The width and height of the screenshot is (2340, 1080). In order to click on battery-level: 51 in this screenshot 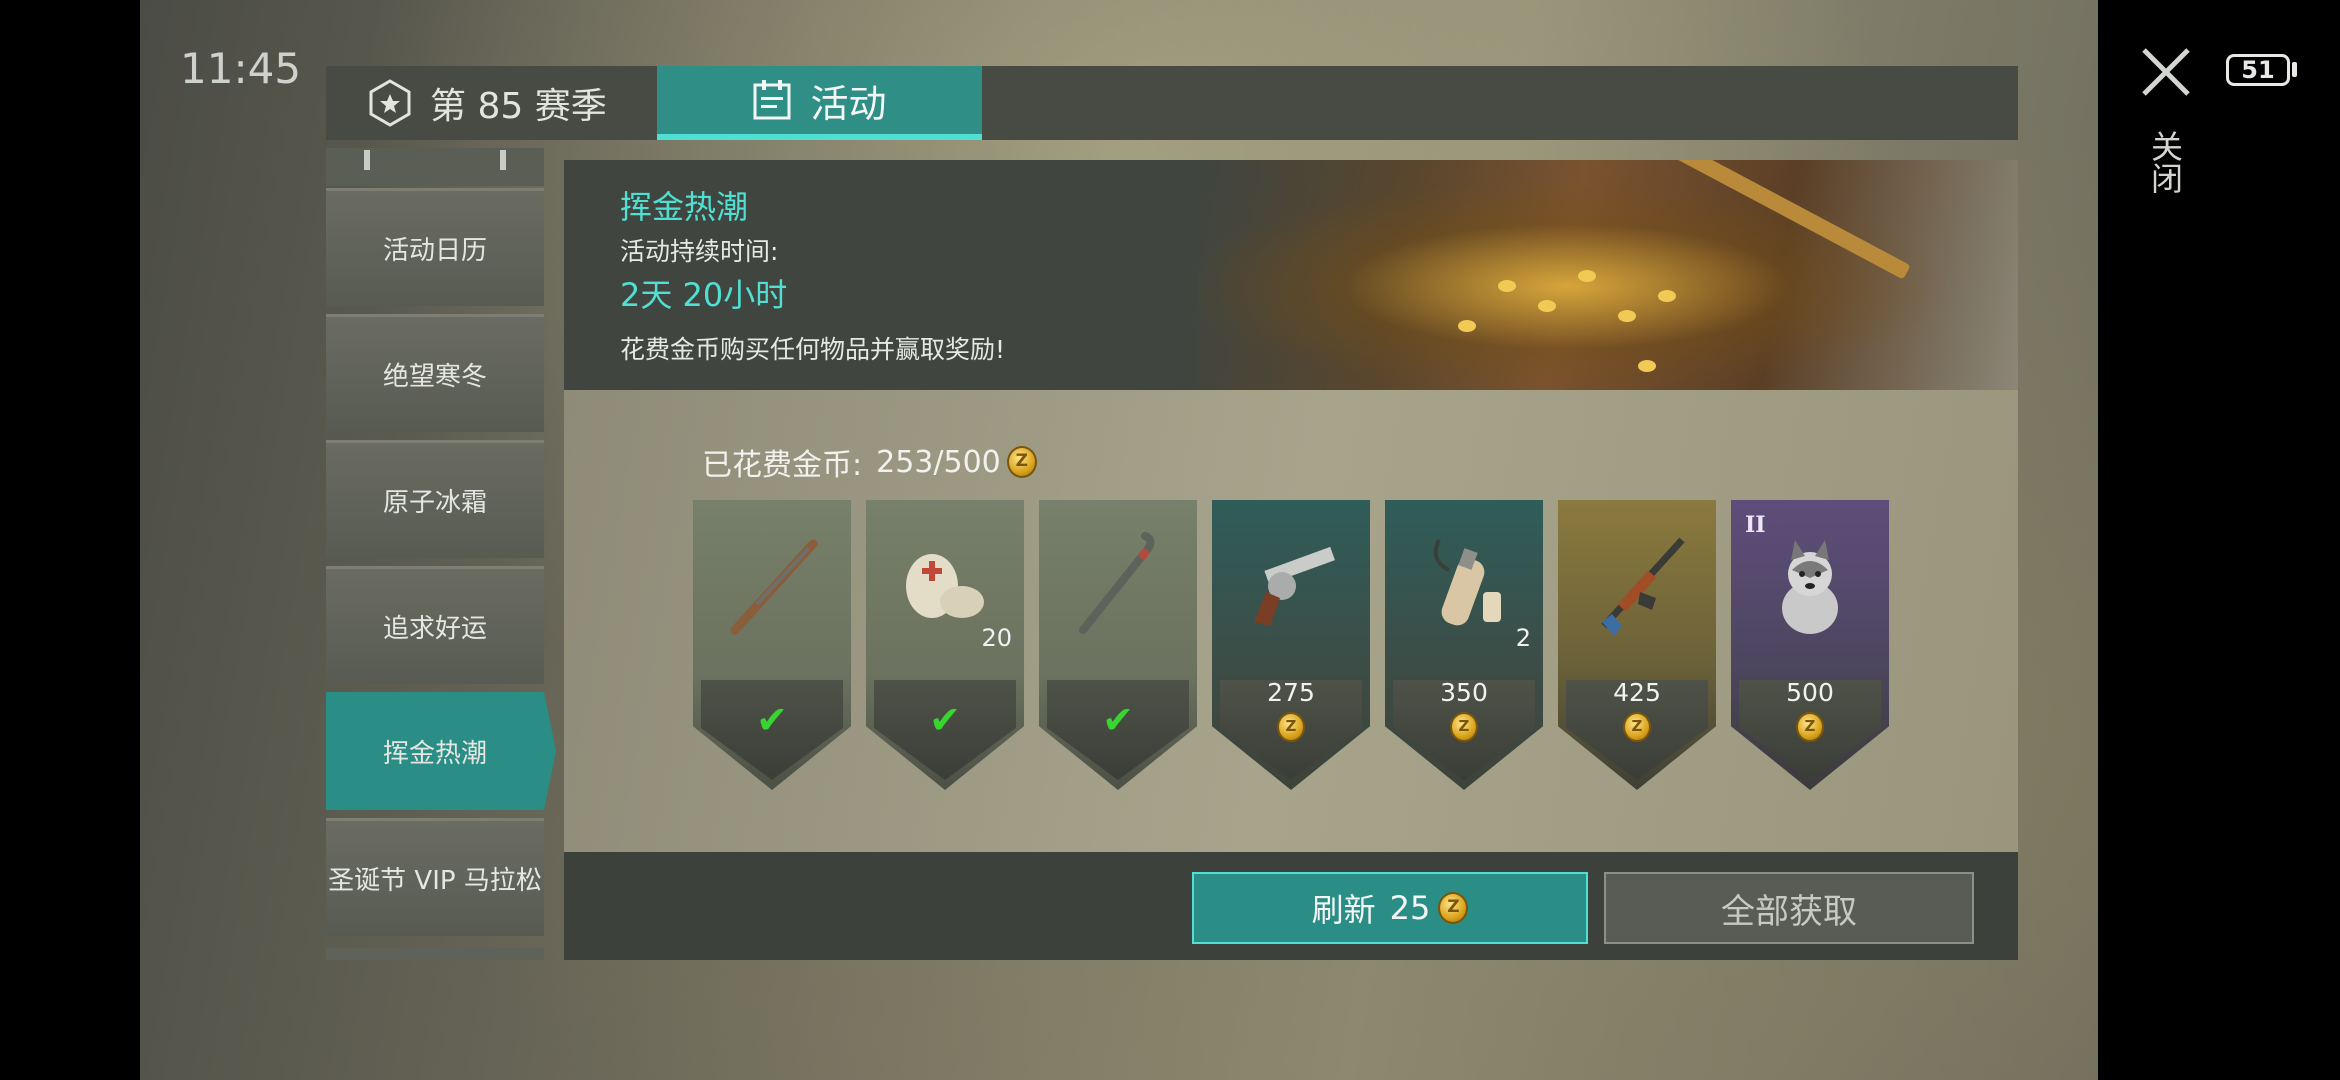, I will do `click(2258, 70)`.